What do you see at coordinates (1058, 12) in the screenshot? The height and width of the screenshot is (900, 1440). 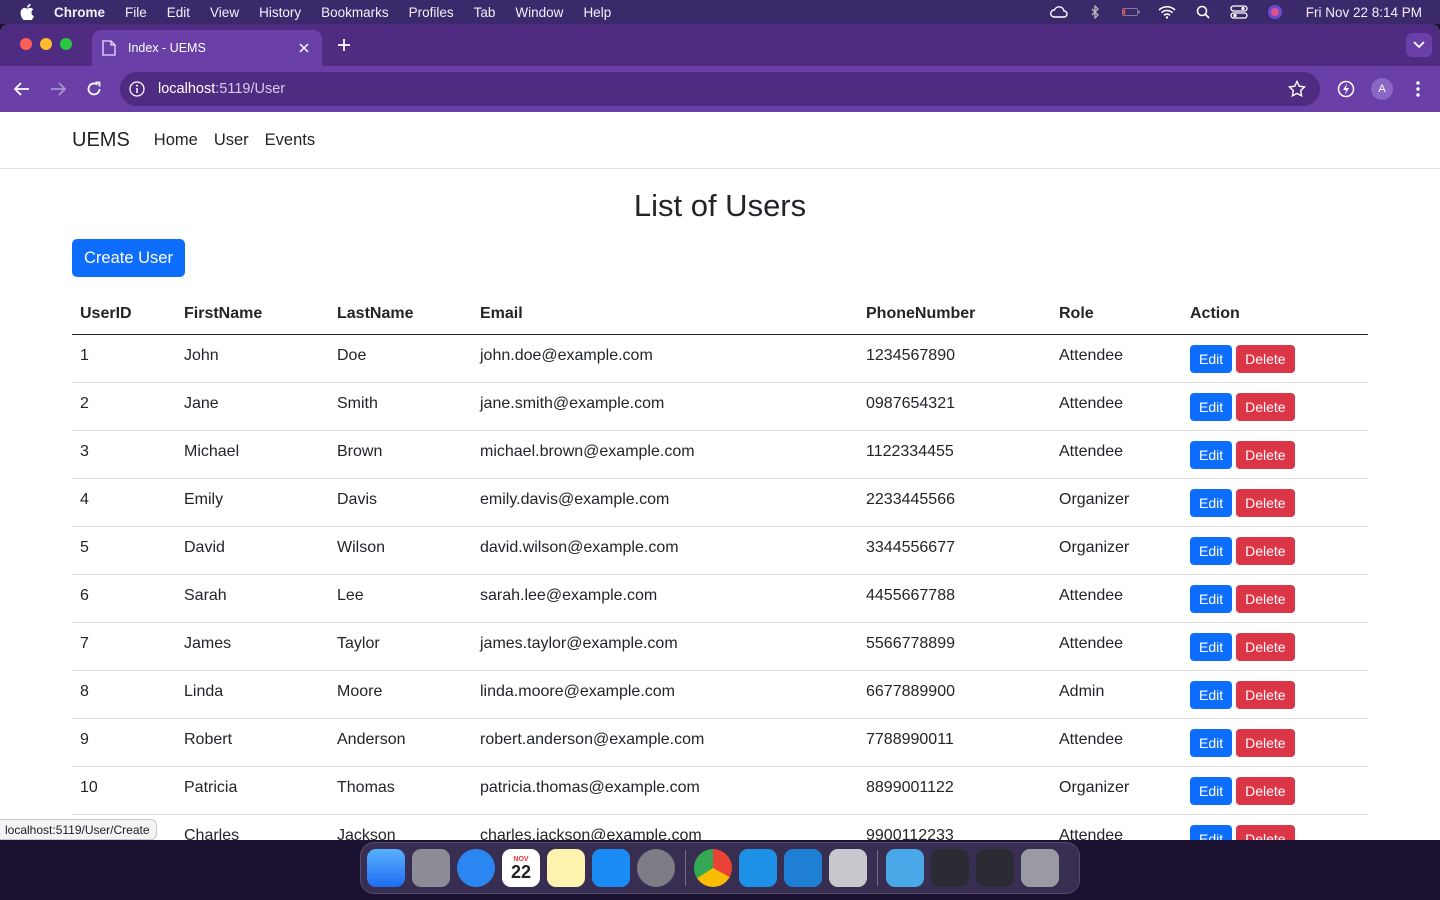 I see `cloud-sync-icon` at bounding box center [1058, 12].